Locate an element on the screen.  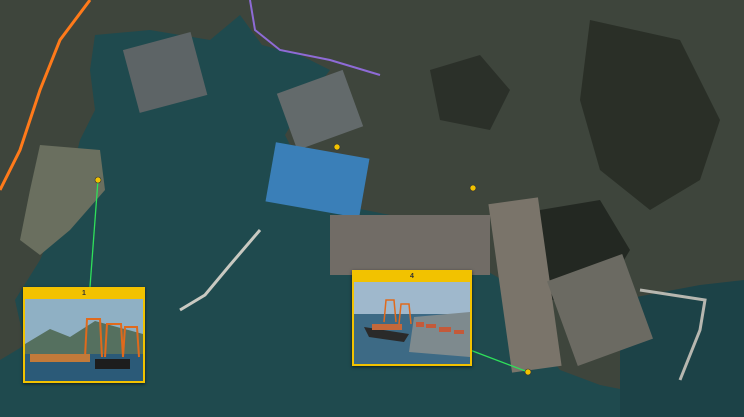
container-terminal is located at coordinates (410, 245).